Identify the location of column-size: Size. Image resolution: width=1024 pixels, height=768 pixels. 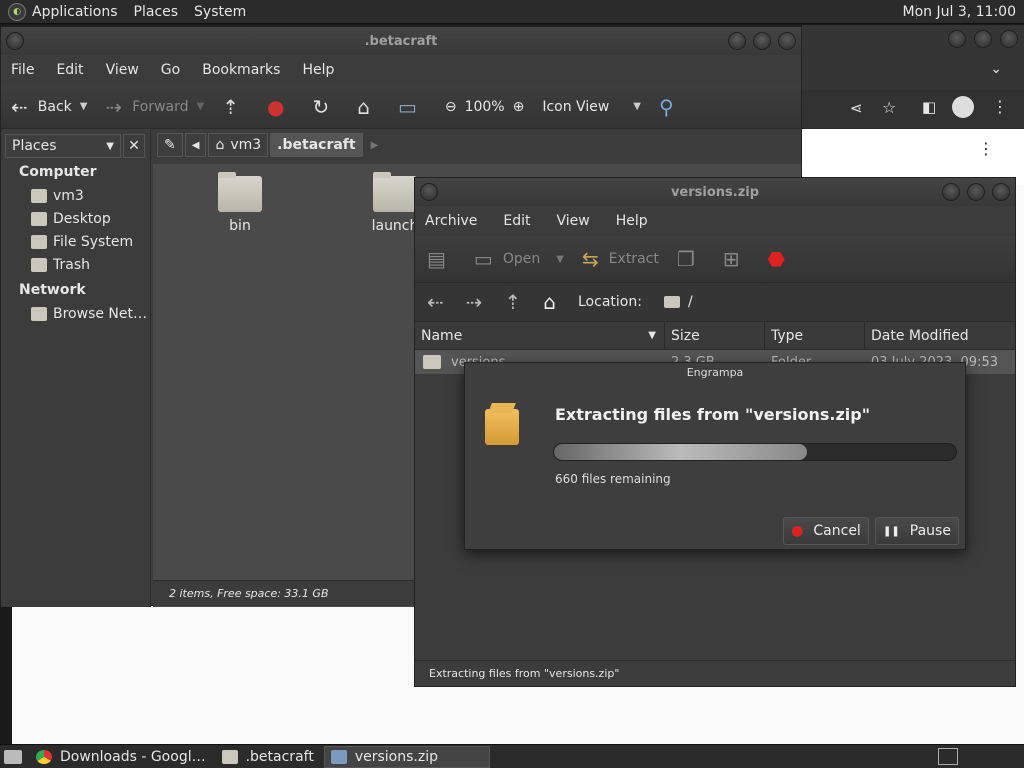
(715, 335).